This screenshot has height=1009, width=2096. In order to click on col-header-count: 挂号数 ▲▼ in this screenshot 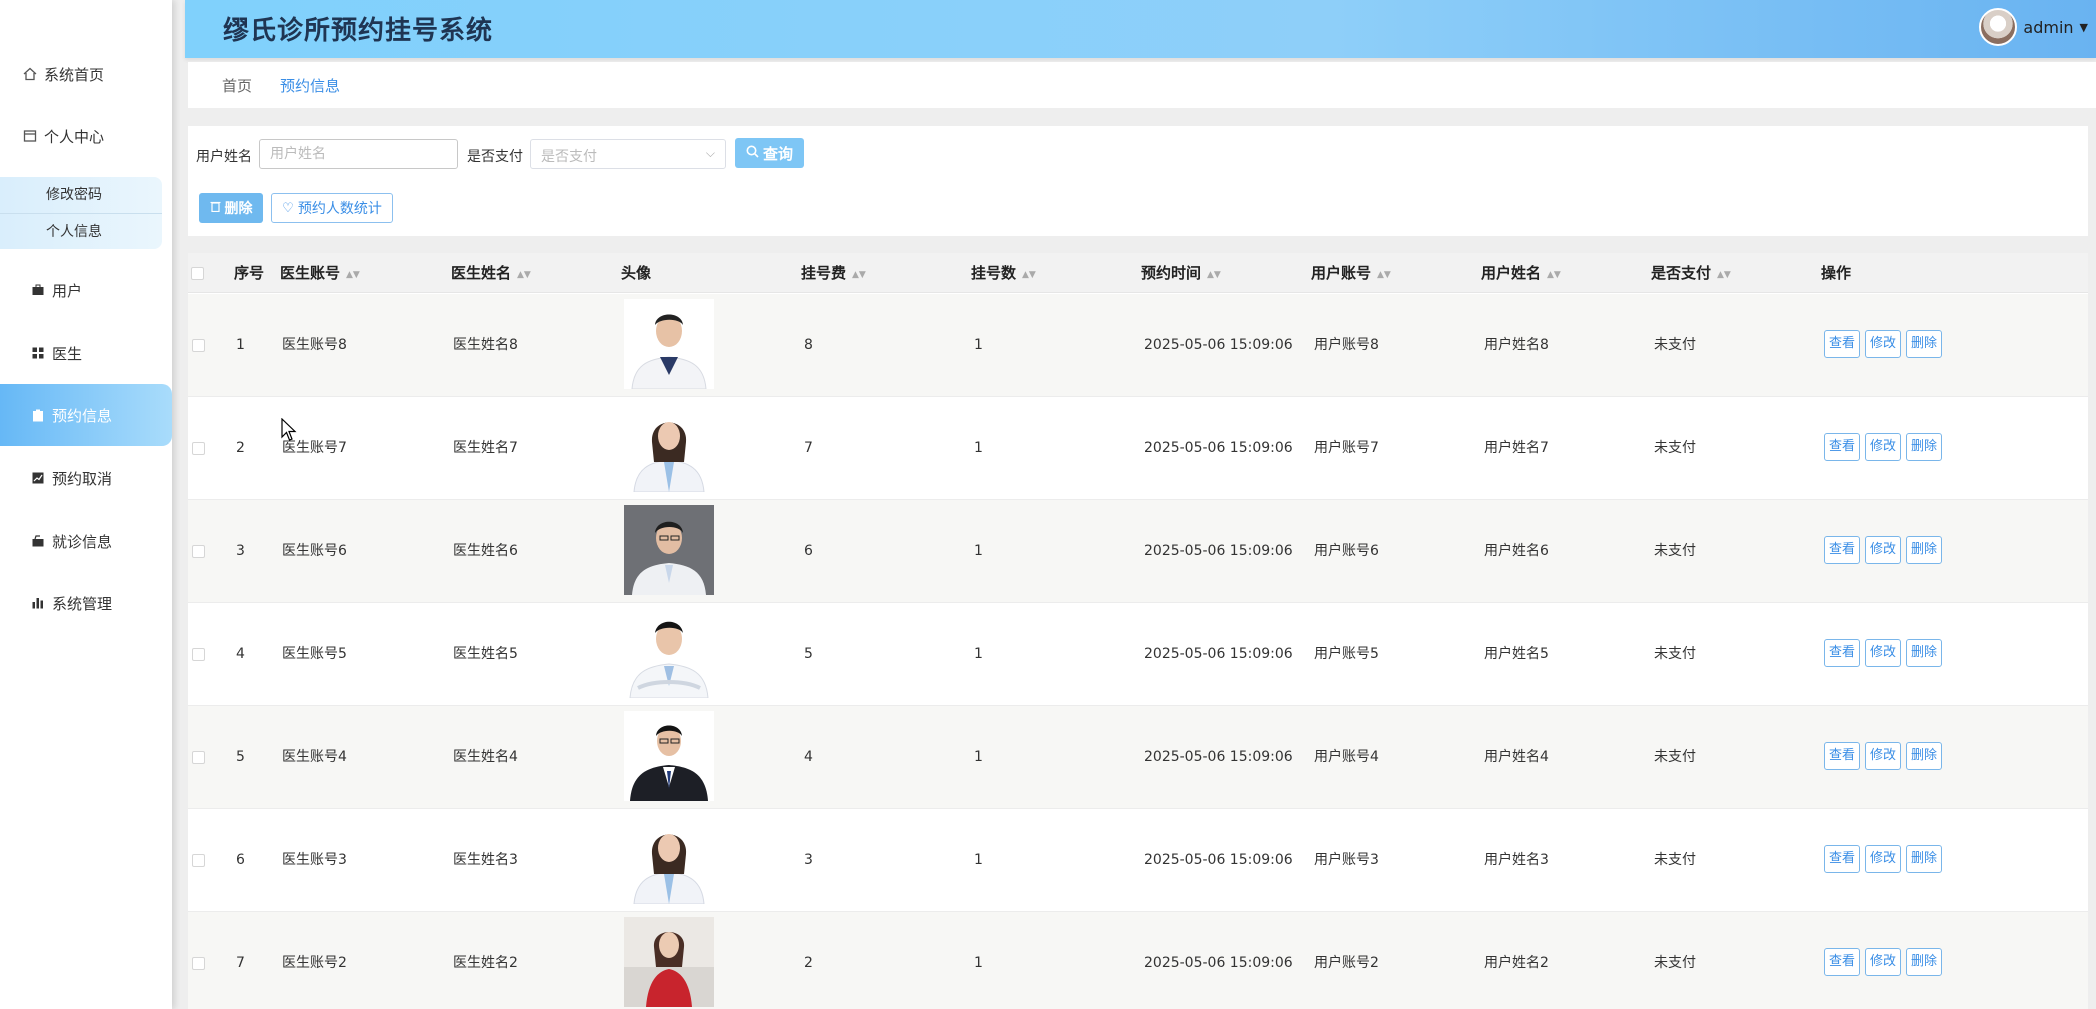, I will do `click(1003, 273)`.